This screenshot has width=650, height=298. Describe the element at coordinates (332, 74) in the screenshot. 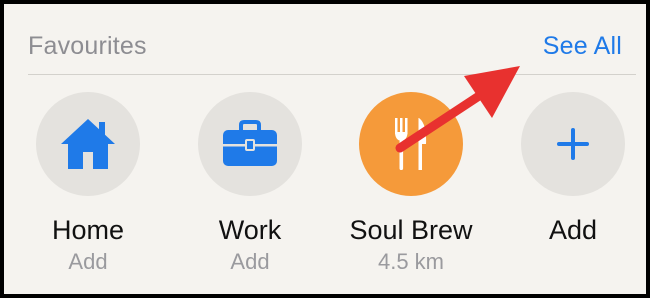

I see `divider` at that location.